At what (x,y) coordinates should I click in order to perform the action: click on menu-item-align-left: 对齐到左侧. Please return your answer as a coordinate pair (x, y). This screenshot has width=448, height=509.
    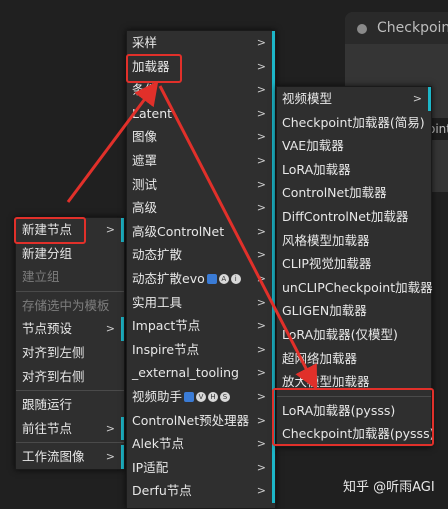
    Looking at the image, I should click on (70, 352).